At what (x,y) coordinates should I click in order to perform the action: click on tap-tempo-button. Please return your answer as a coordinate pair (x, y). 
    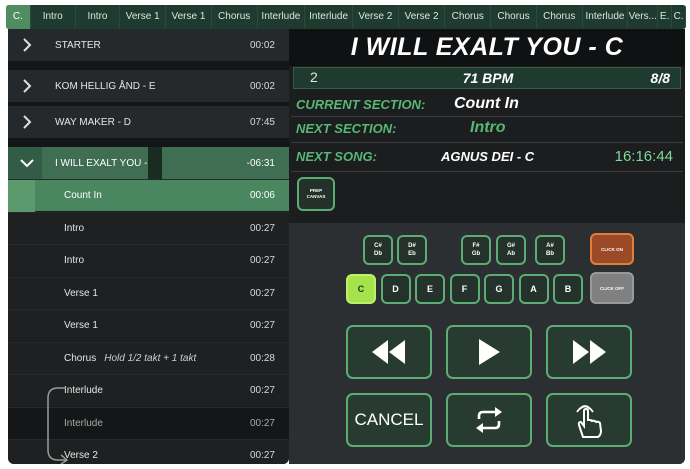
    Looking at the image, I should click on (589, 420).